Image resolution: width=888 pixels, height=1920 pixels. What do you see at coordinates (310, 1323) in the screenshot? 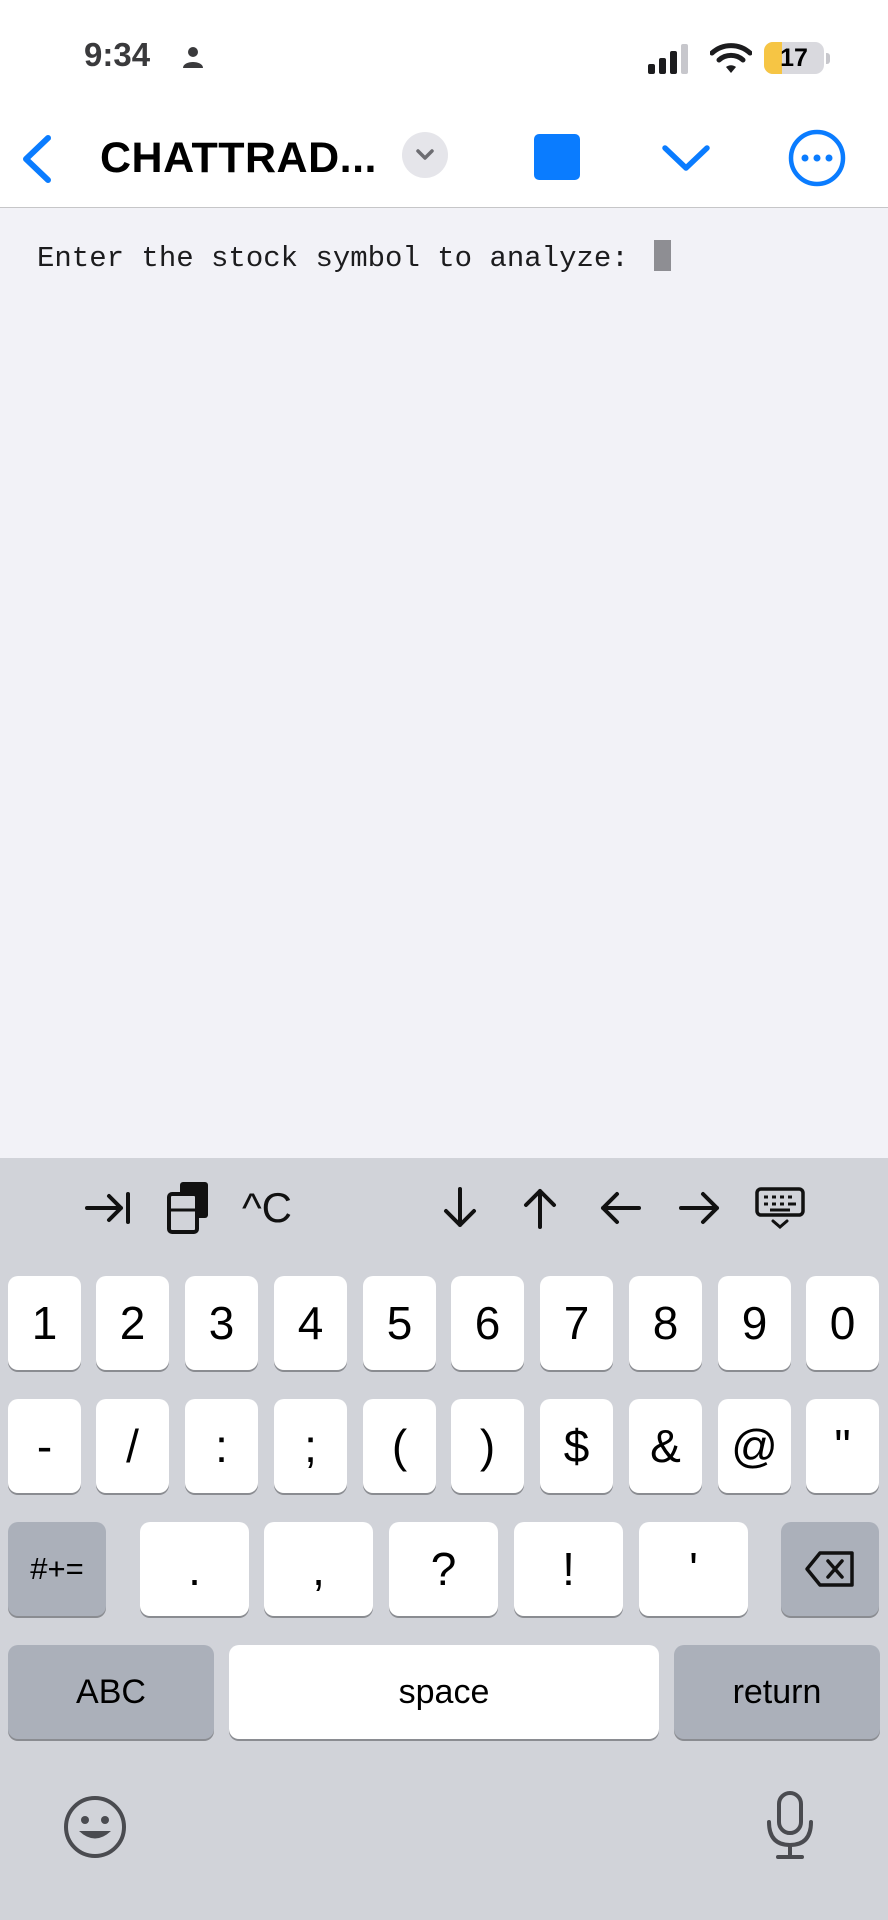
I see `key-4: 4` at bounding box center [310, 1323].